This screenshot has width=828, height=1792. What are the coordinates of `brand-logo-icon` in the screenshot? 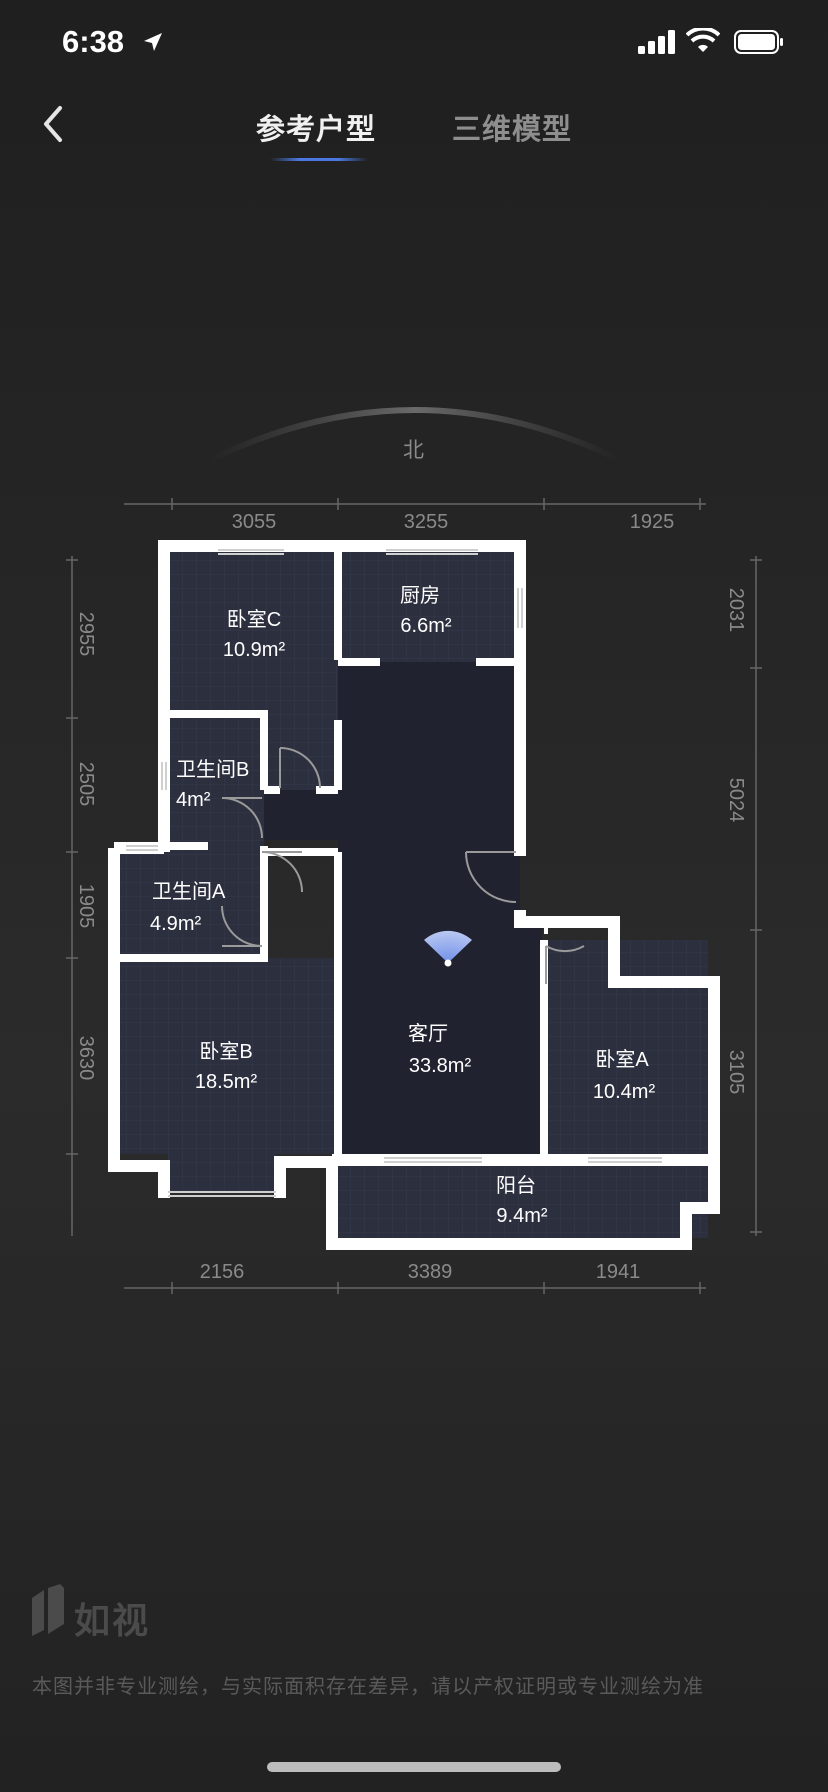 It's located at (48, 1610).